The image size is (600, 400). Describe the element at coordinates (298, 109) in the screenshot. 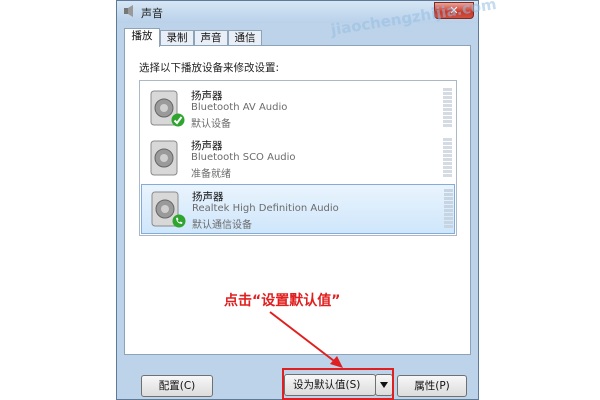

I see `device-item-bluetooth-av: 扬声器 Bluetooth AV Audio 默认设备` at that location.